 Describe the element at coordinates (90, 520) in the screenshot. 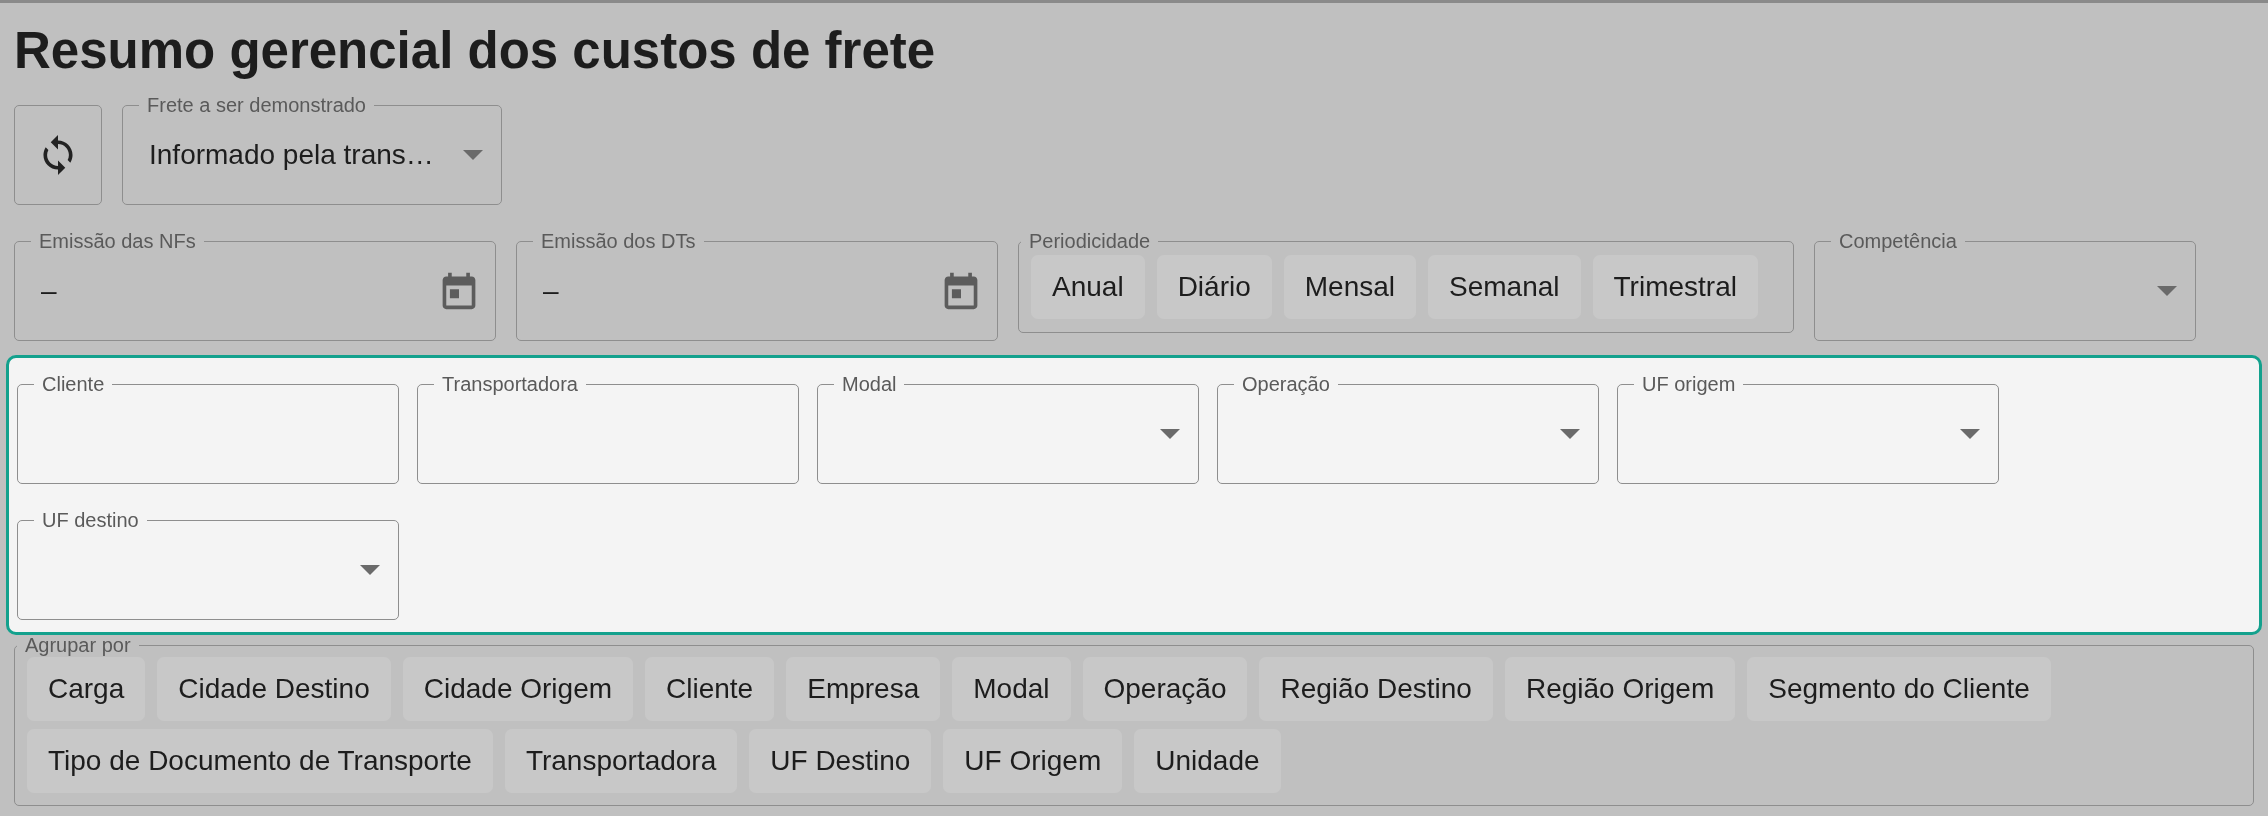

I see `field-label: UF destino` at that location.